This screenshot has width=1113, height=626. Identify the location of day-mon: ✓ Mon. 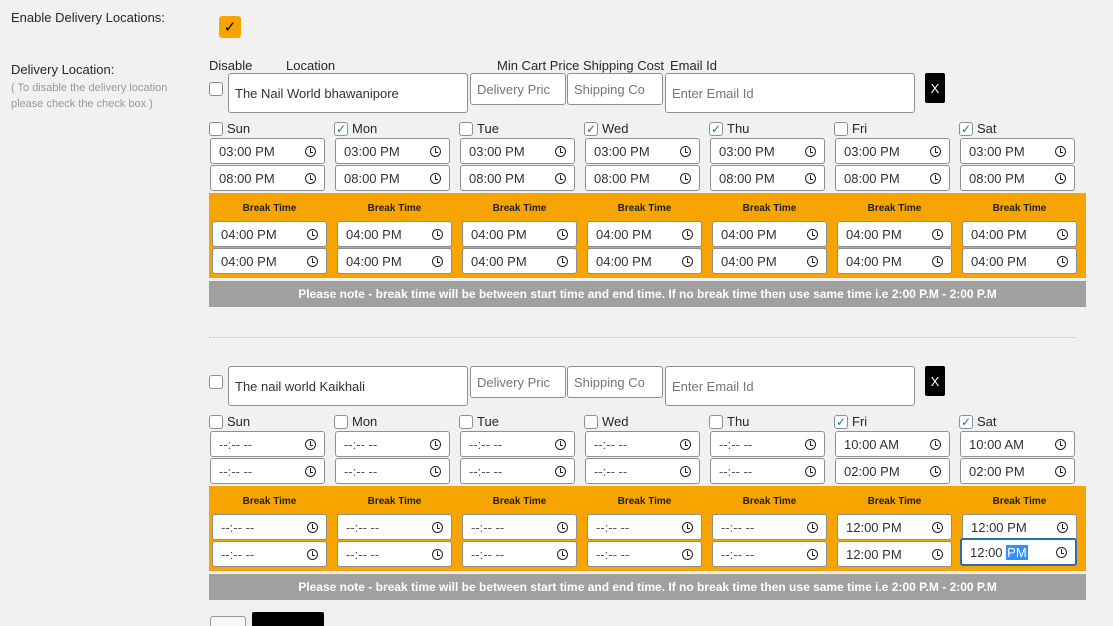
(355, 128).